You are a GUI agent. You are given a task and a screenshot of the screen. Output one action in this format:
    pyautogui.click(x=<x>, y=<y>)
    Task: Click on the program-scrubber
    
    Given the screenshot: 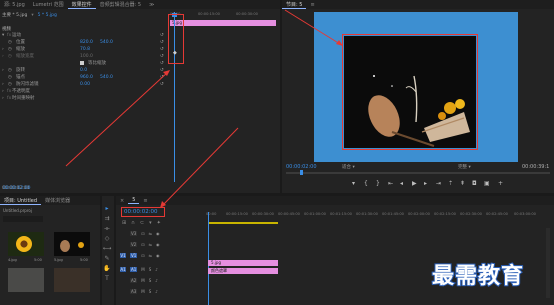 What is the action you would take?
    pyautogui.click(x=418, y=173)
    